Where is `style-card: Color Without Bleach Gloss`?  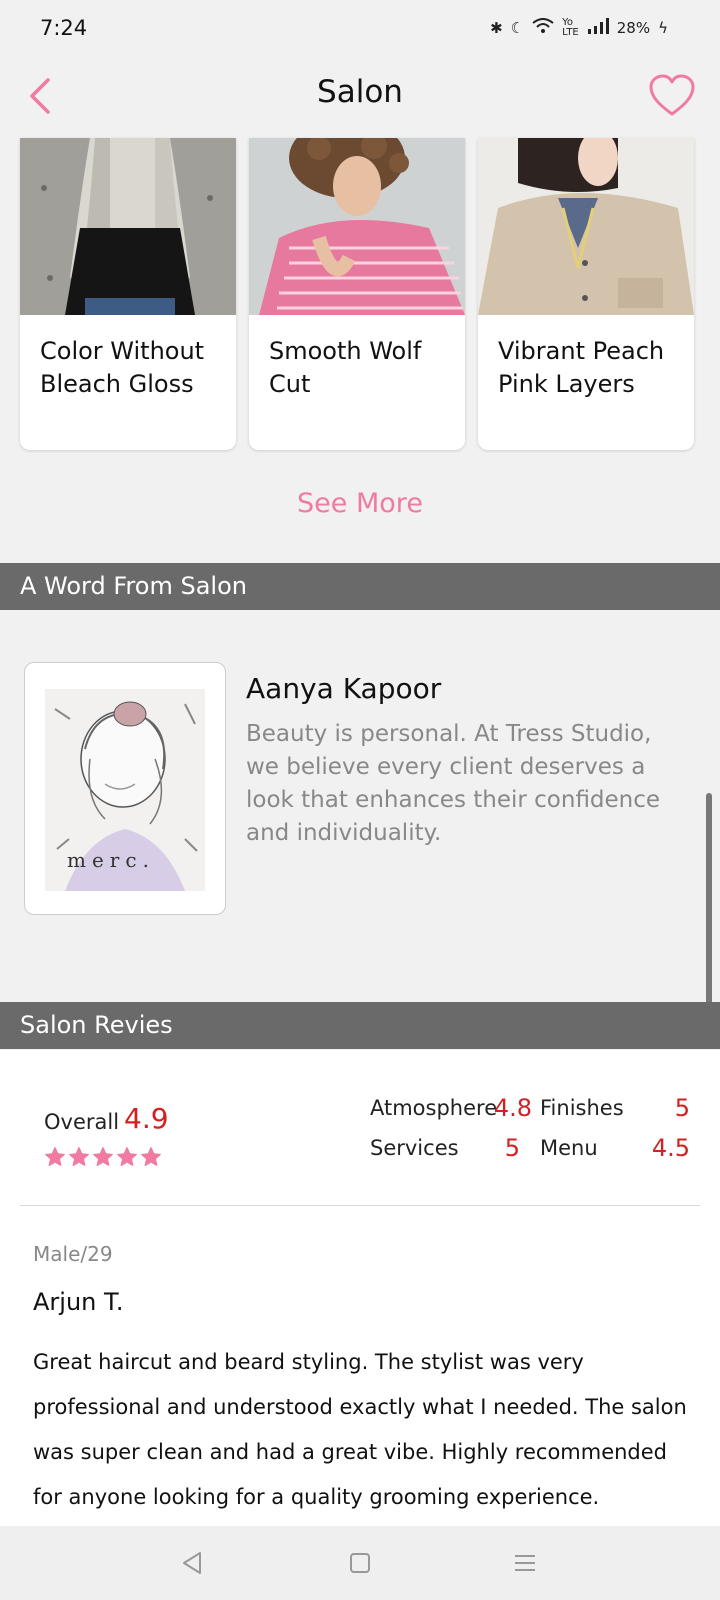 style-card: Color Without Bleach Gloss is located at coordinates (128, 294).